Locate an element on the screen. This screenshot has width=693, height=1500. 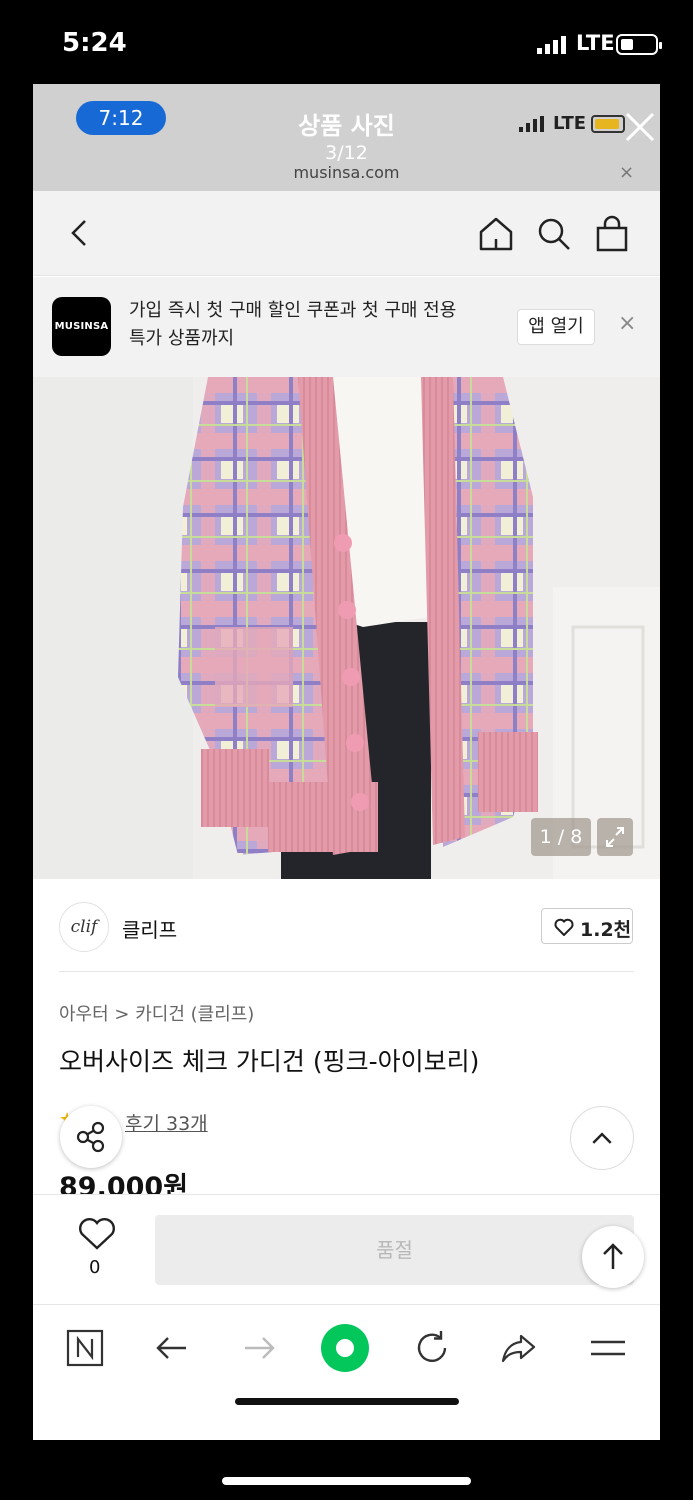
home-icon is located at coordinates (496, 234).